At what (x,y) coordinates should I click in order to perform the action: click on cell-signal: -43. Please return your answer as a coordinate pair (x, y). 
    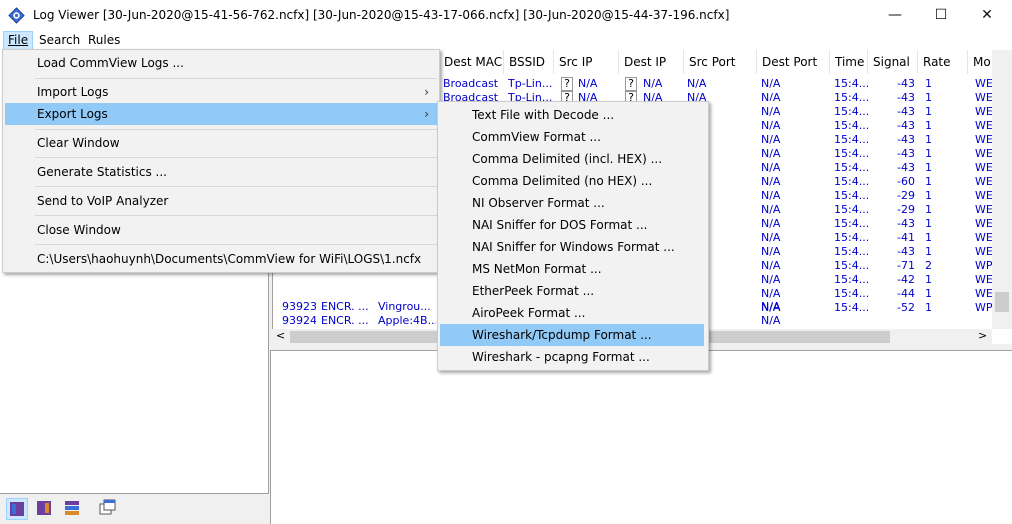
    Looking at the image, I should click on (906, 83).